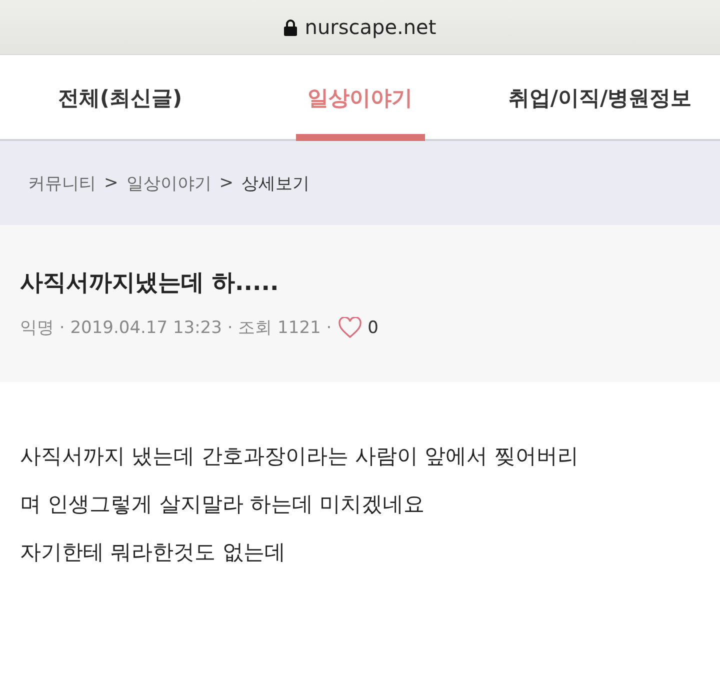  I want to click on post-meta: 익명 · 2019.04.17 13:23 · 조회 1121 ·, so click(176, 328).